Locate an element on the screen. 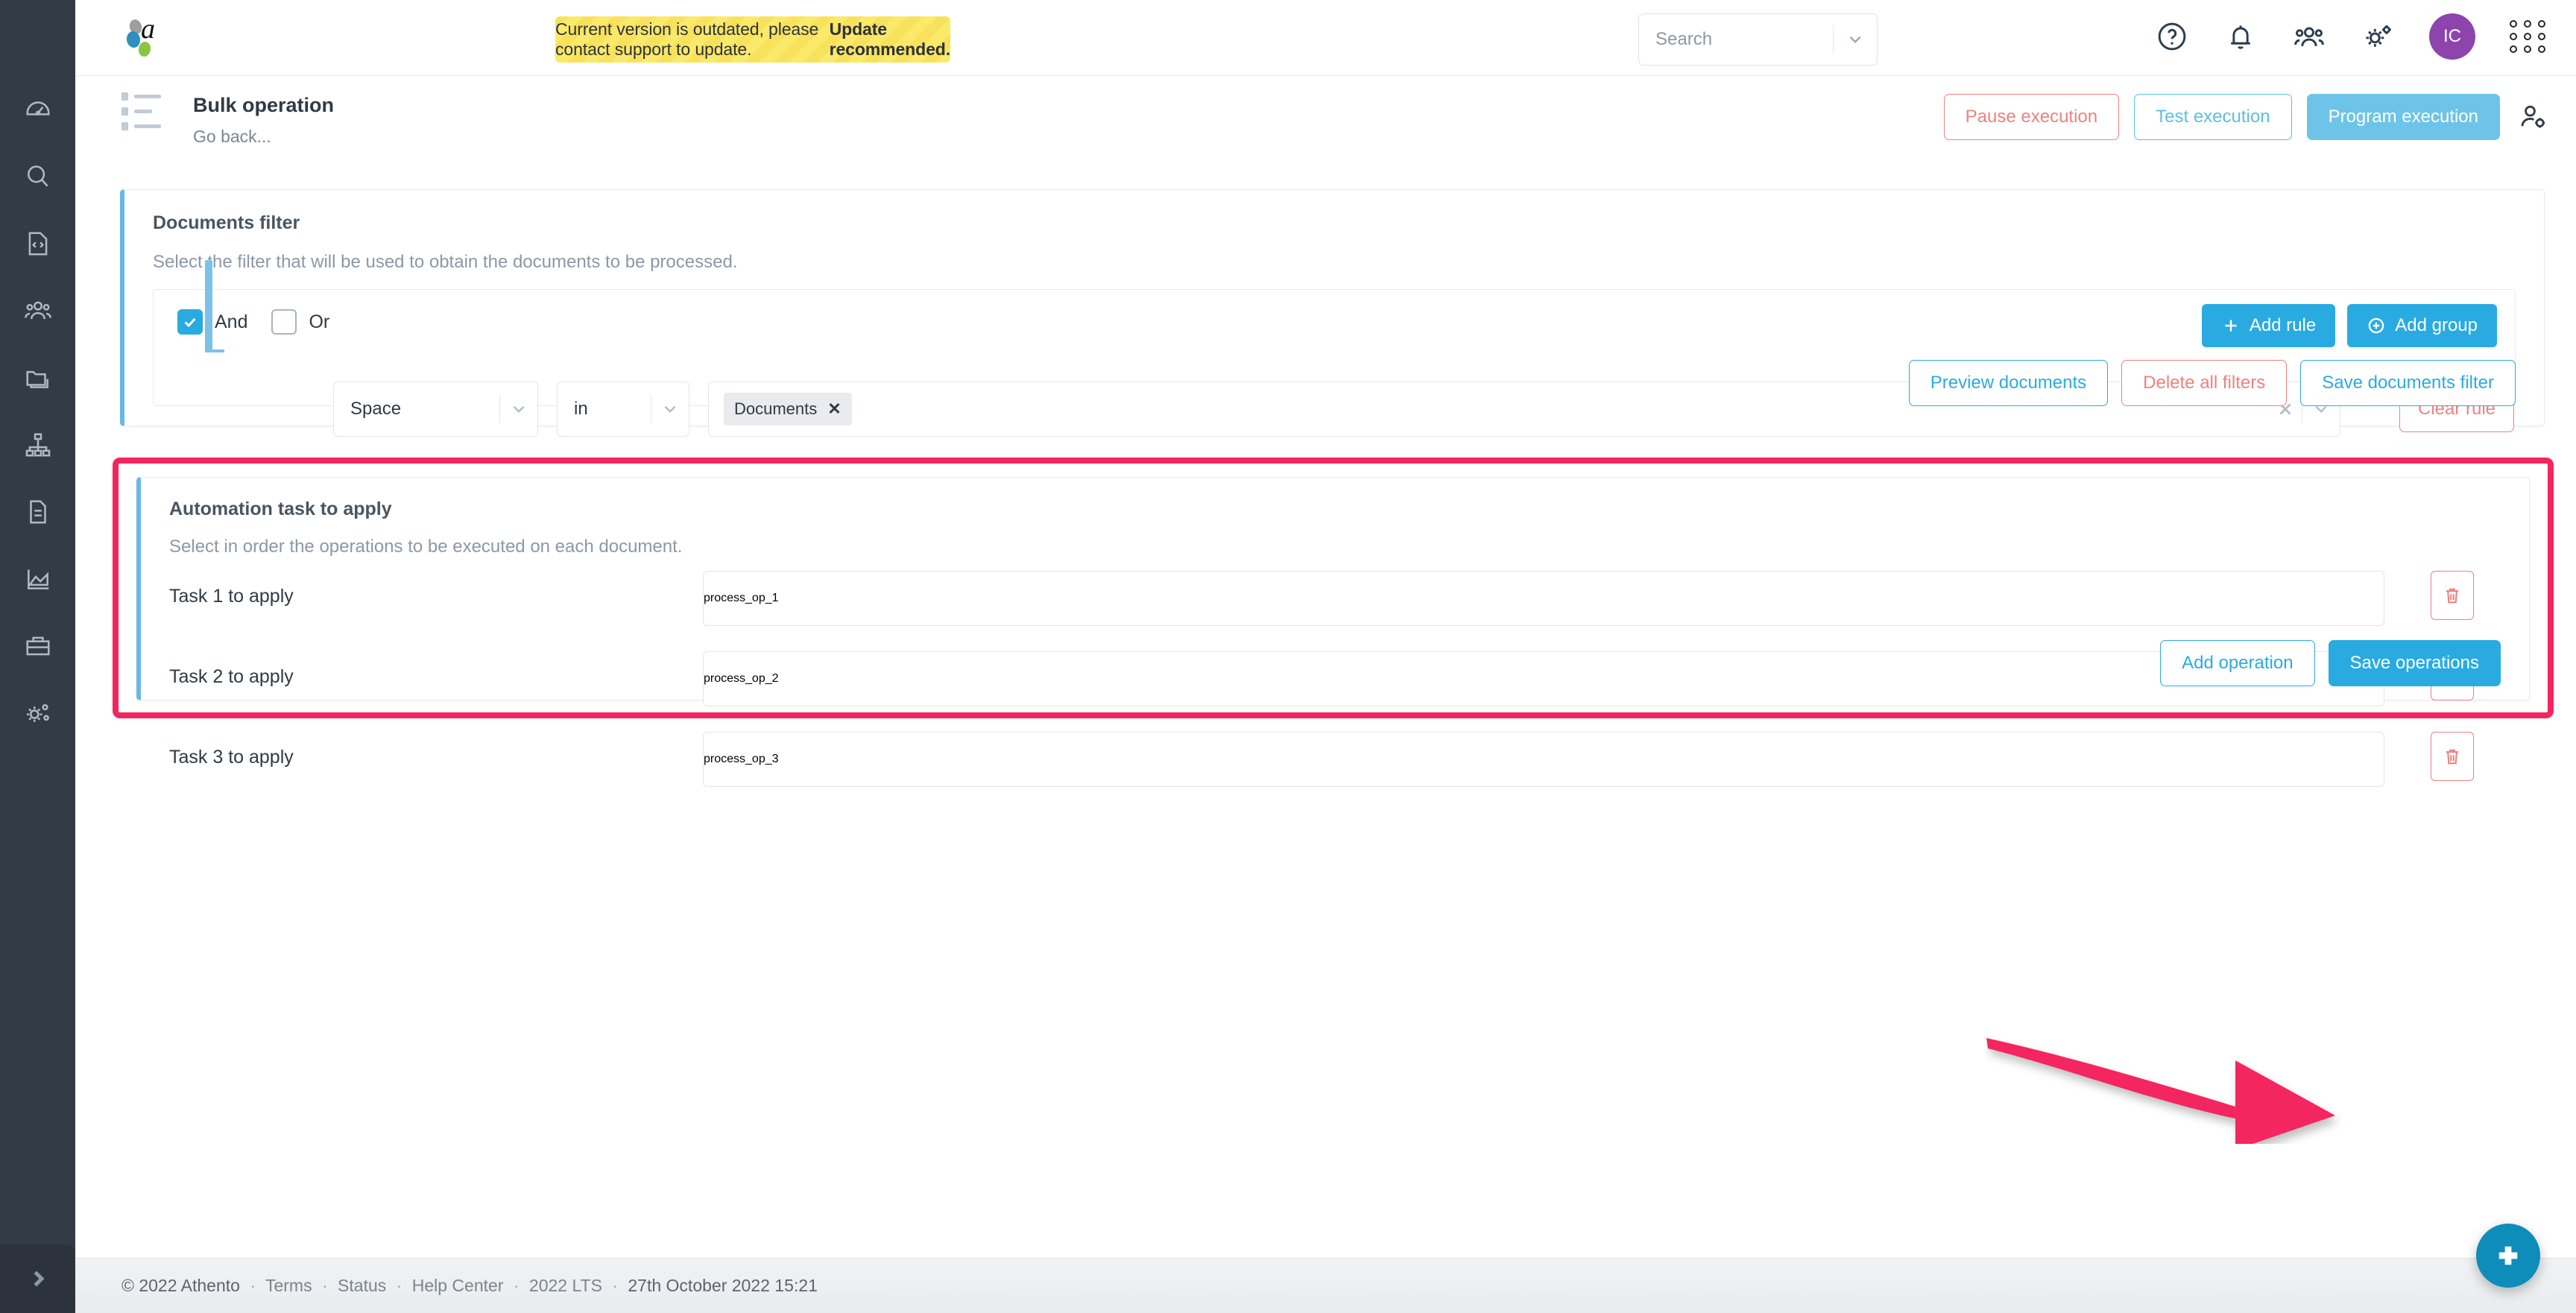 This screenshot has width=2576, height=1313. sidebar-item-dashboard is located at coordinates (37, 110).